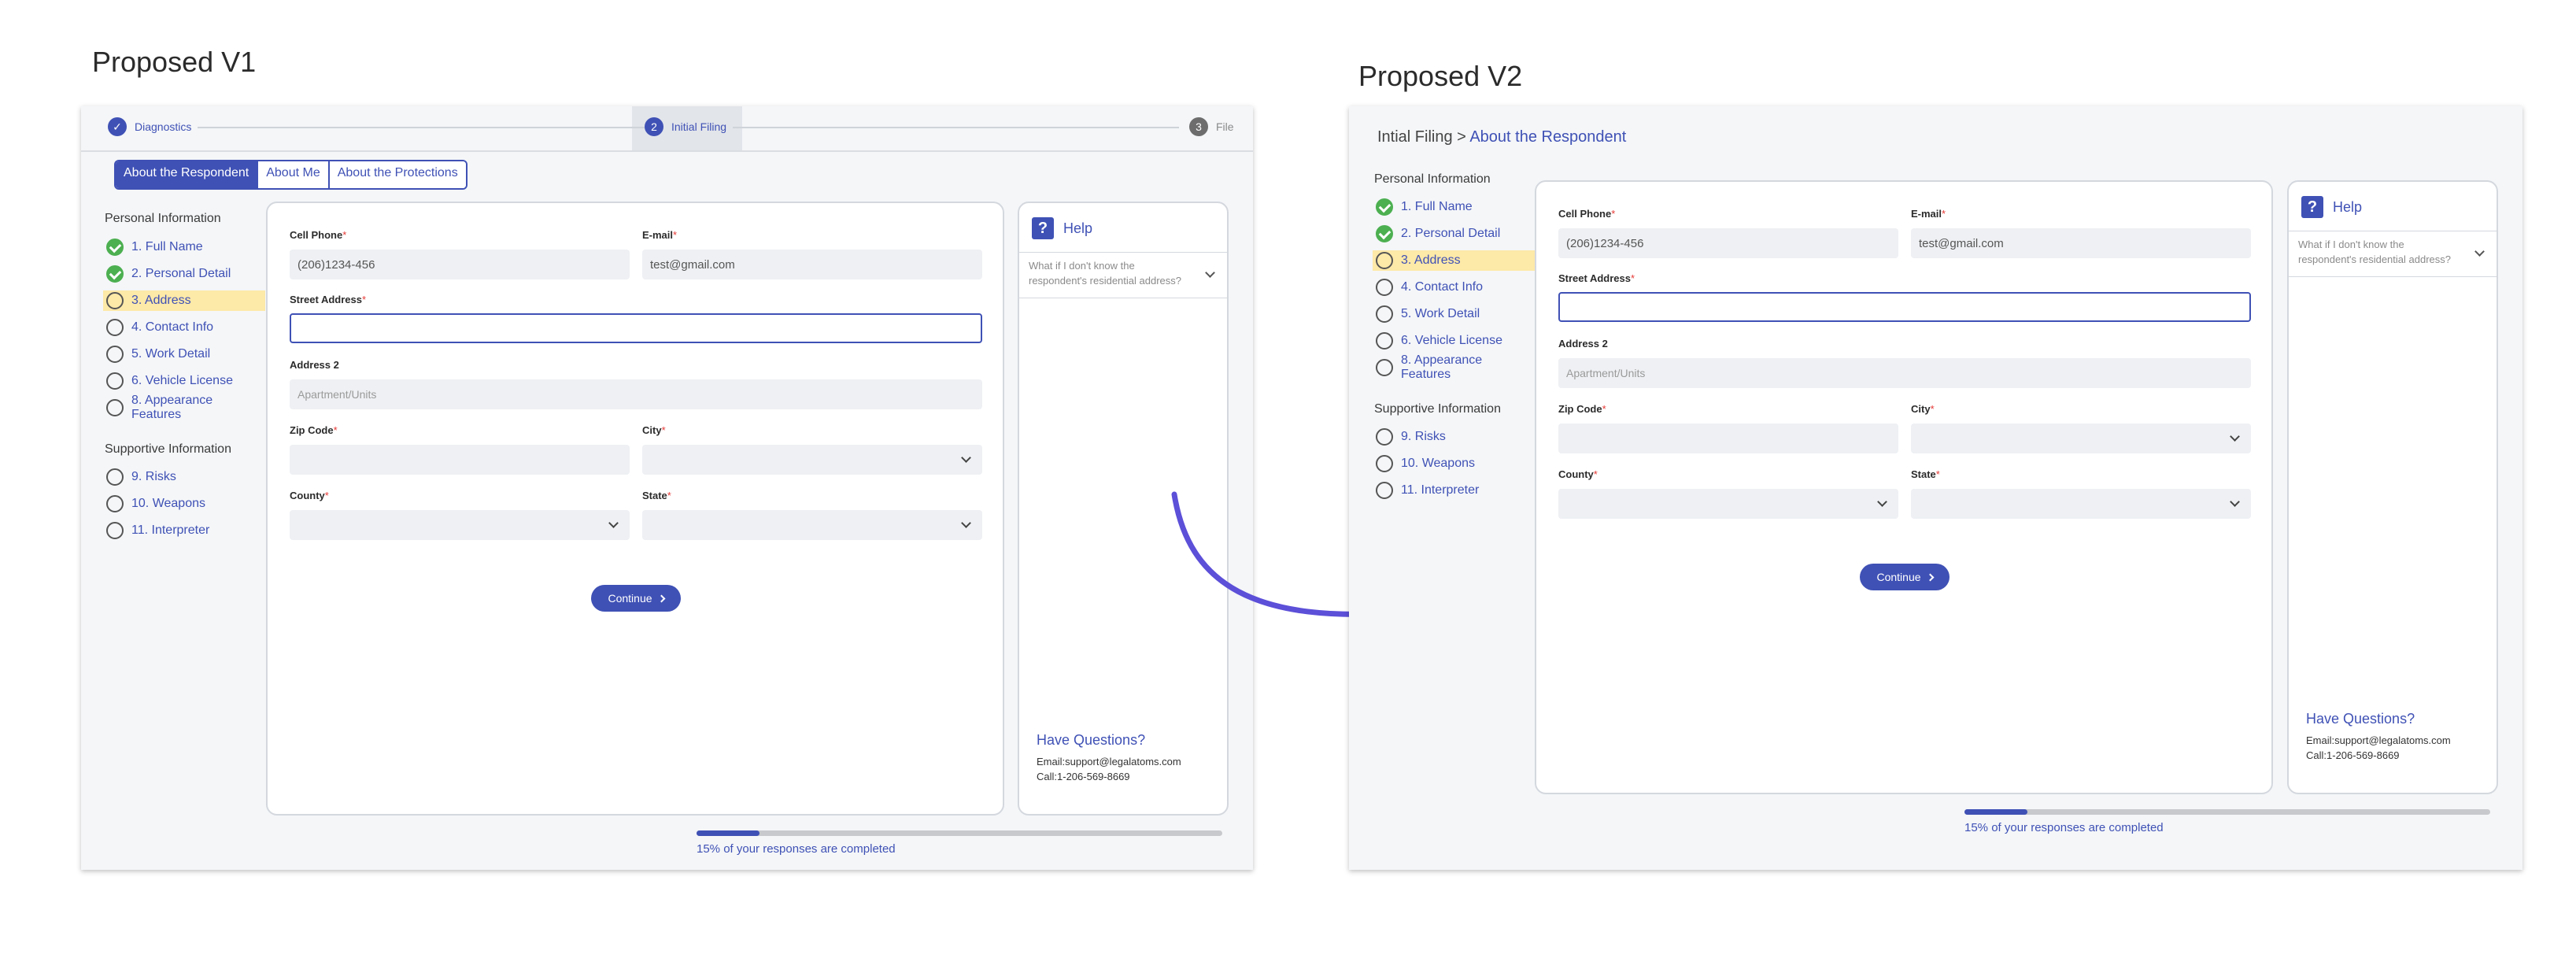  What do you see at coordinates (174, 62) in the screenshot?
I see `v1-title: Proposed V1` at bounding box center [174, 62].